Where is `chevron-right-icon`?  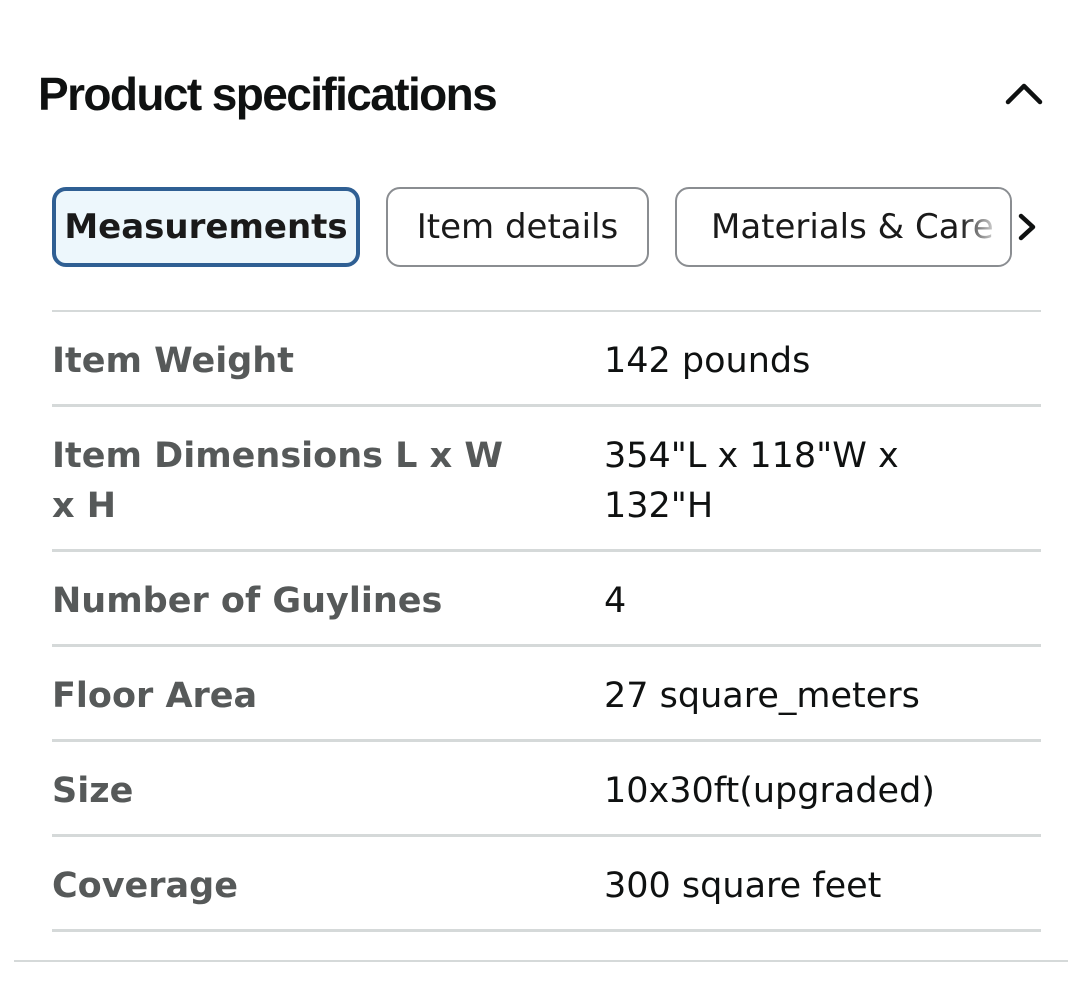
chevron-right-icon is located at coordinates (1027, 227).